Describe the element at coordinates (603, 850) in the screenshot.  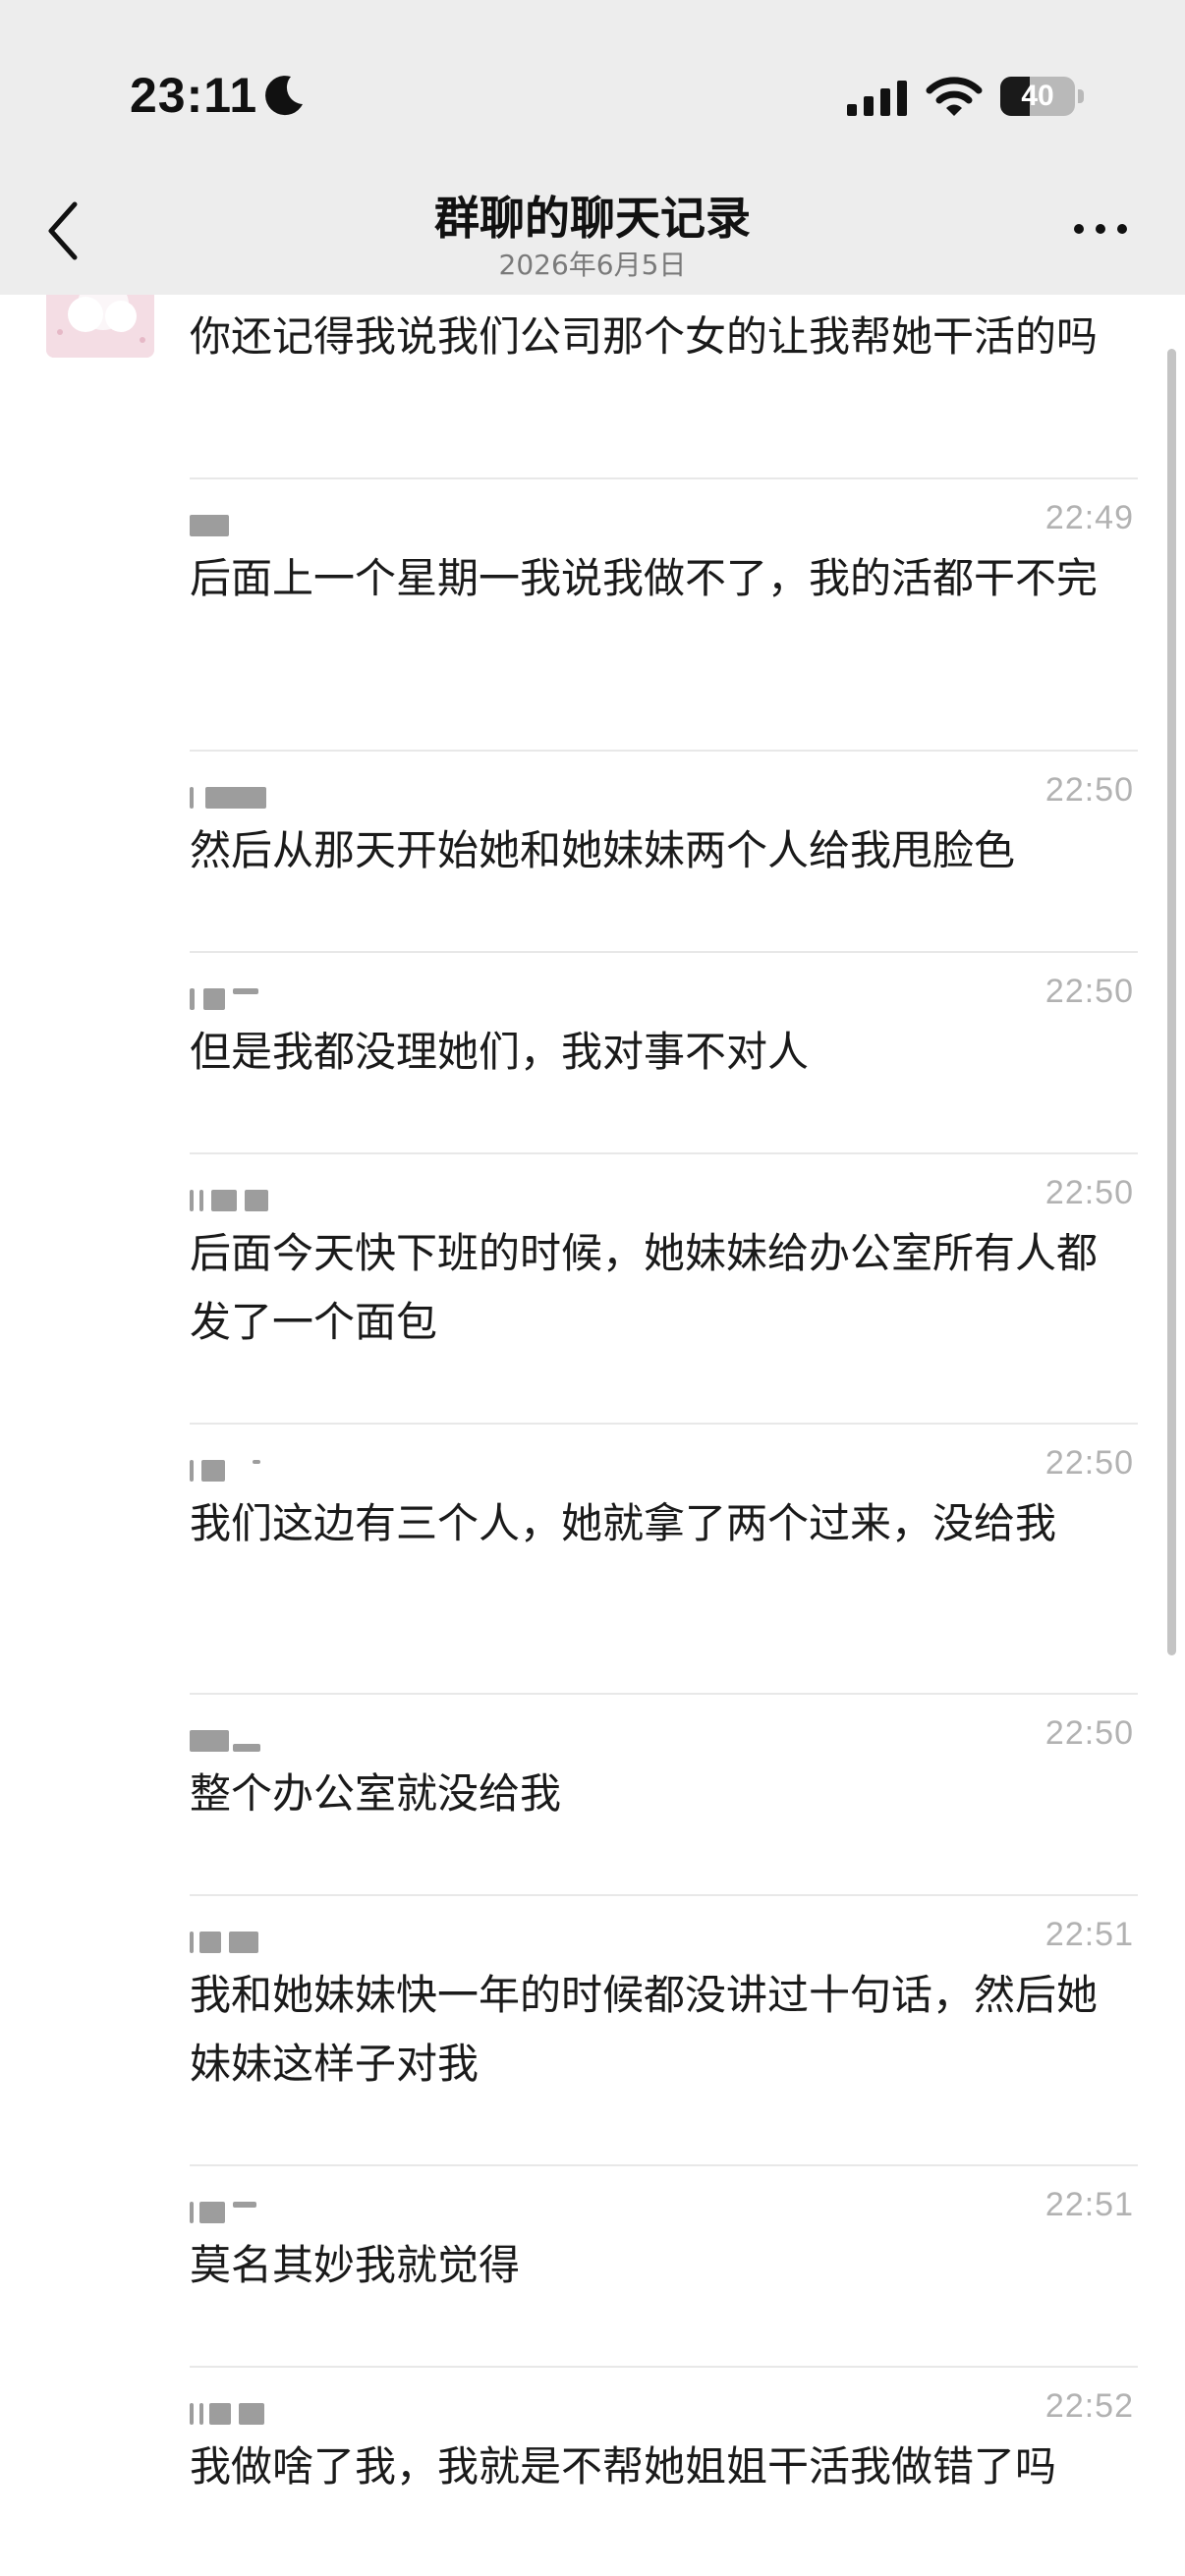
I see `message-text: 然后从那天开始她和她妹妹两个人给我甩脸色` at that location.